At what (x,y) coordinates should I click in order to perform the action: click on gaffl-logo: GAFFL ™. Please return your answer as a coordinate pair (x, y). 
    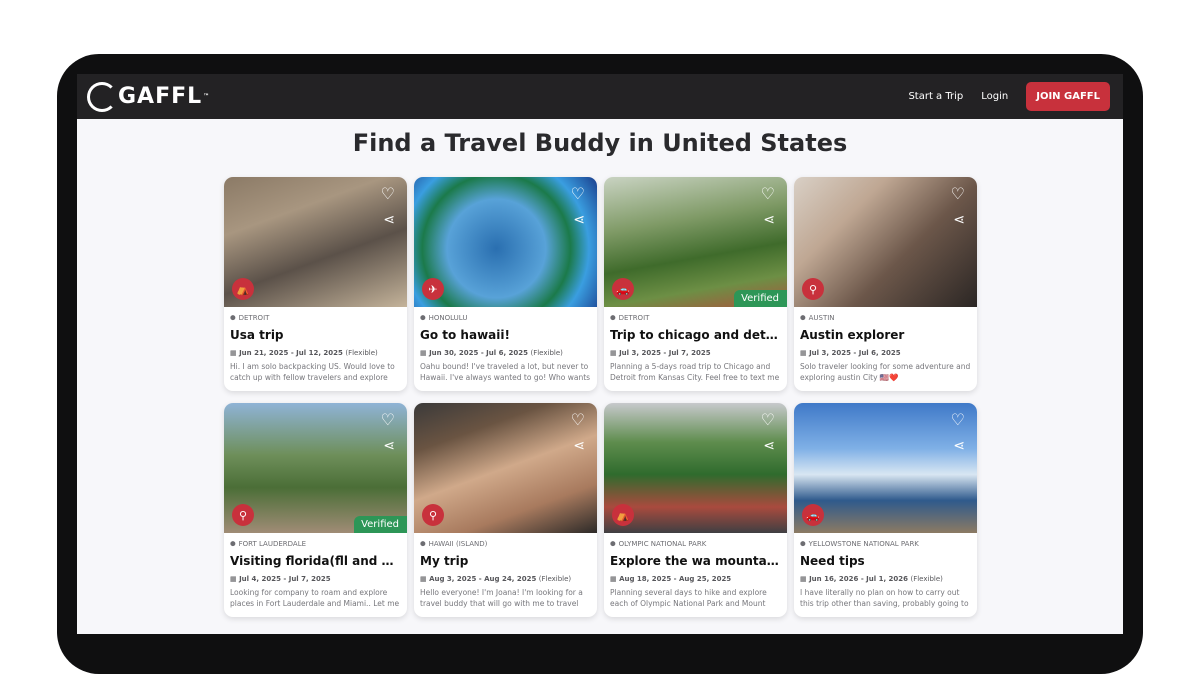
    Looking at the image, I should click on (149, 96).